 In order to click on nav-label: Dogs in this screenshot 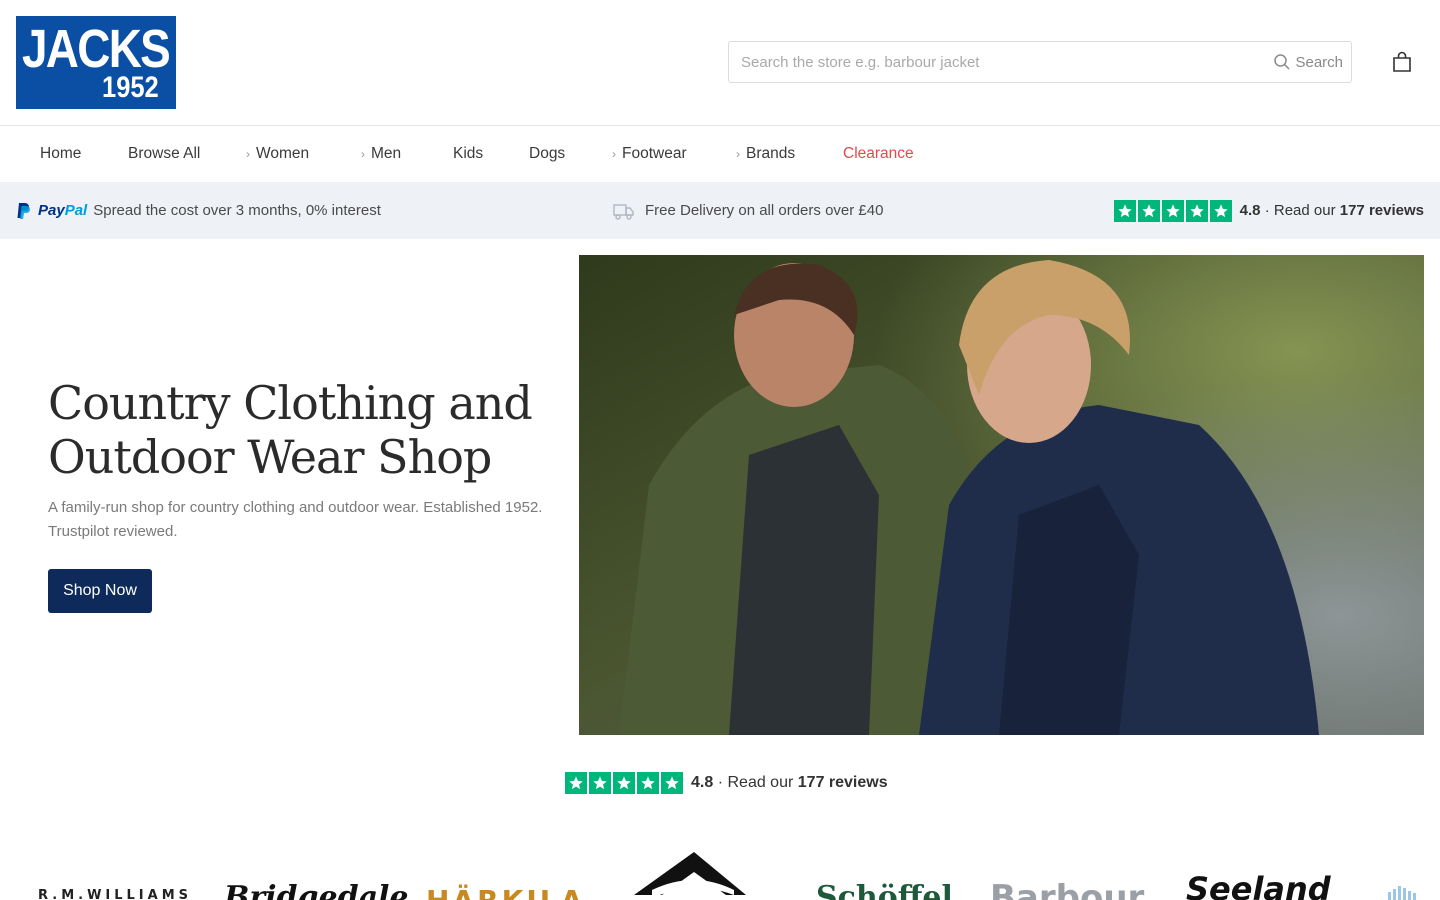, I will do `click(547, 153)`.